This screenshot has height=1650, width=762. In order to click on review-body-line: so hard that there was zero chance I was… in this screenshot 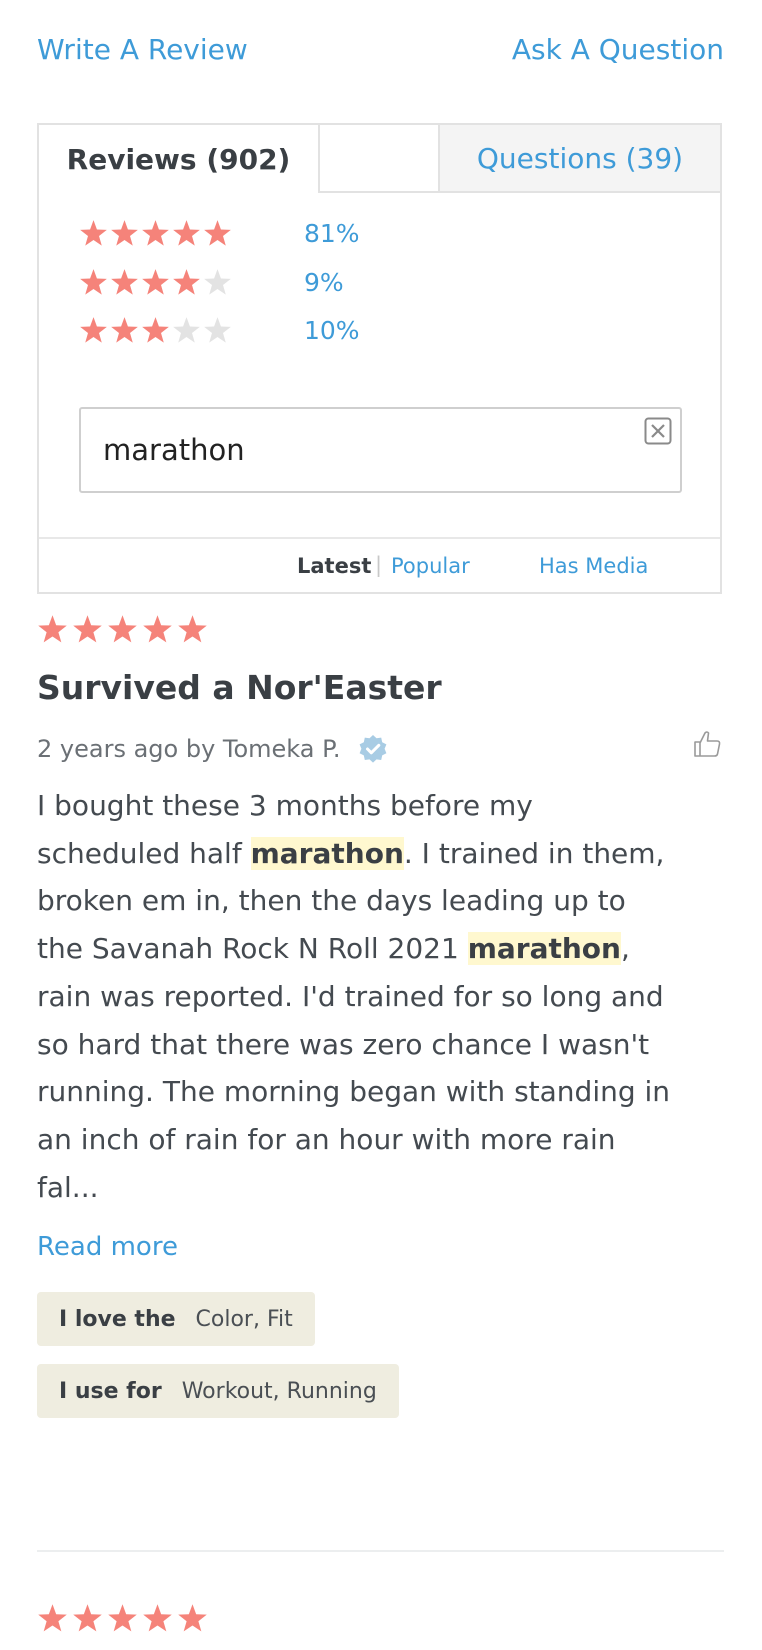, I will do `click(379, 1045)`.